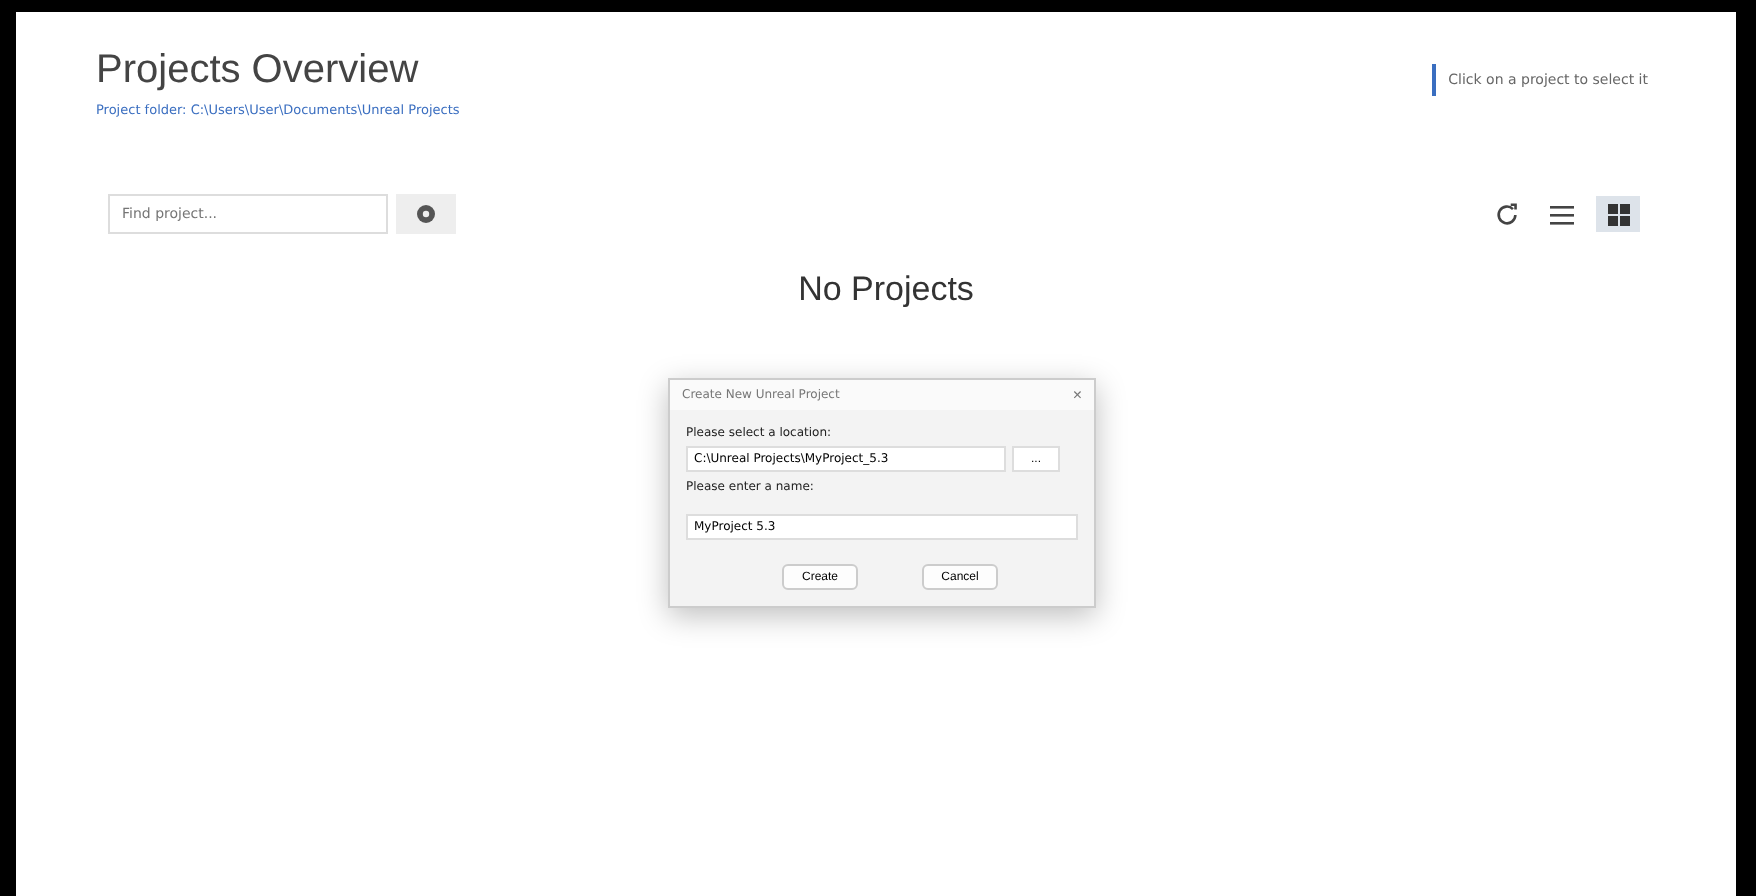 The width and height of the screenshot is (1756, 896). I want to click on grid-view-button, so click(1618, 214).